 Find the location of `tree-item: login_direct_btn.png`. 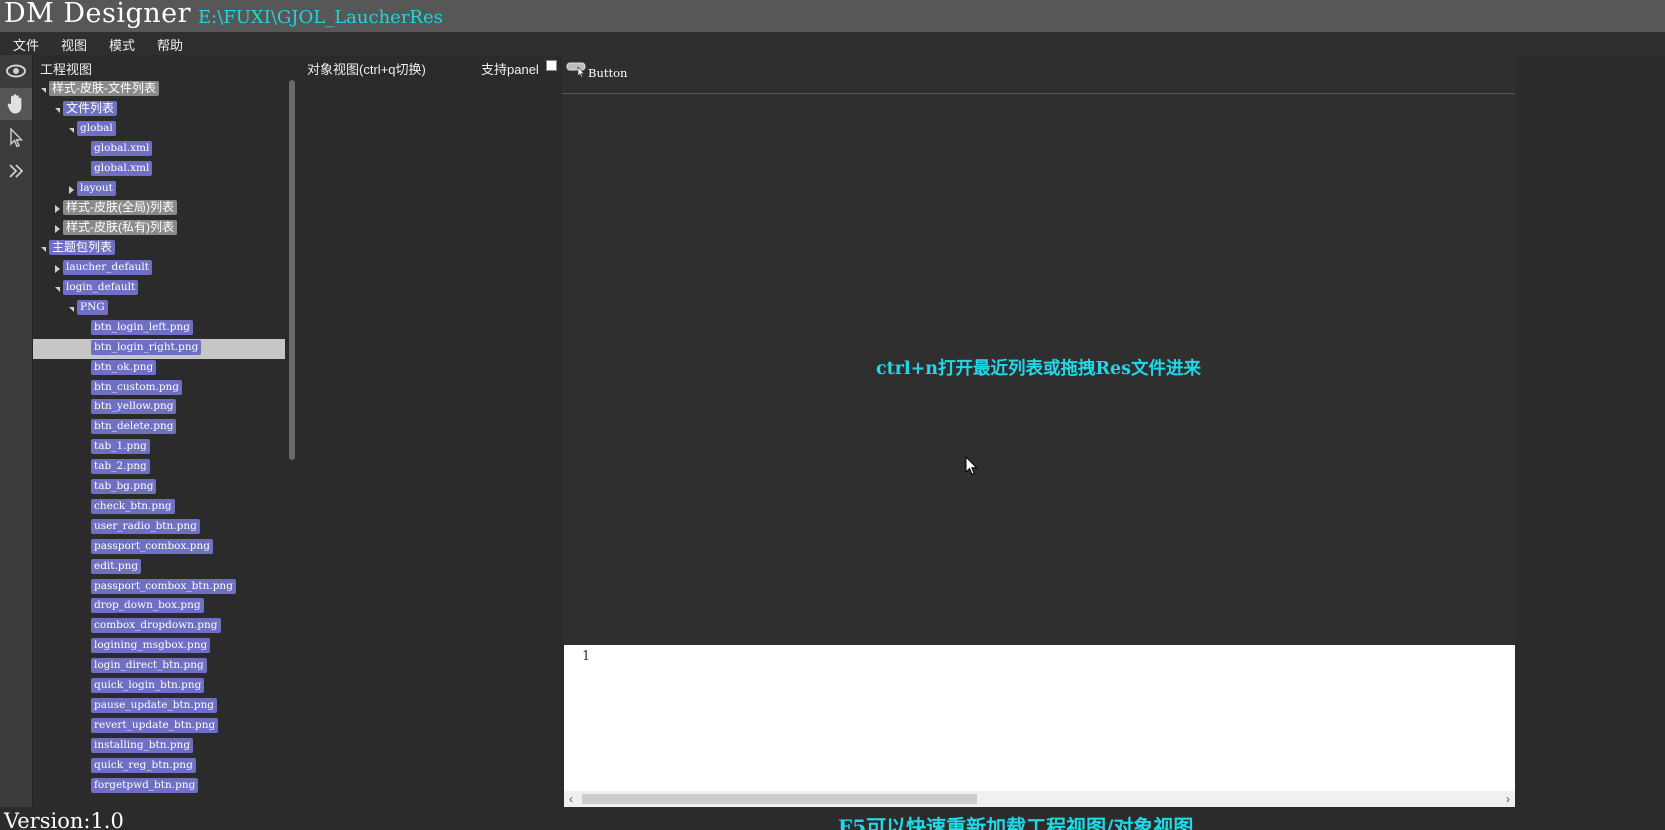

tree-item: login_direct_btn.png is located at coordinates (159, 667).